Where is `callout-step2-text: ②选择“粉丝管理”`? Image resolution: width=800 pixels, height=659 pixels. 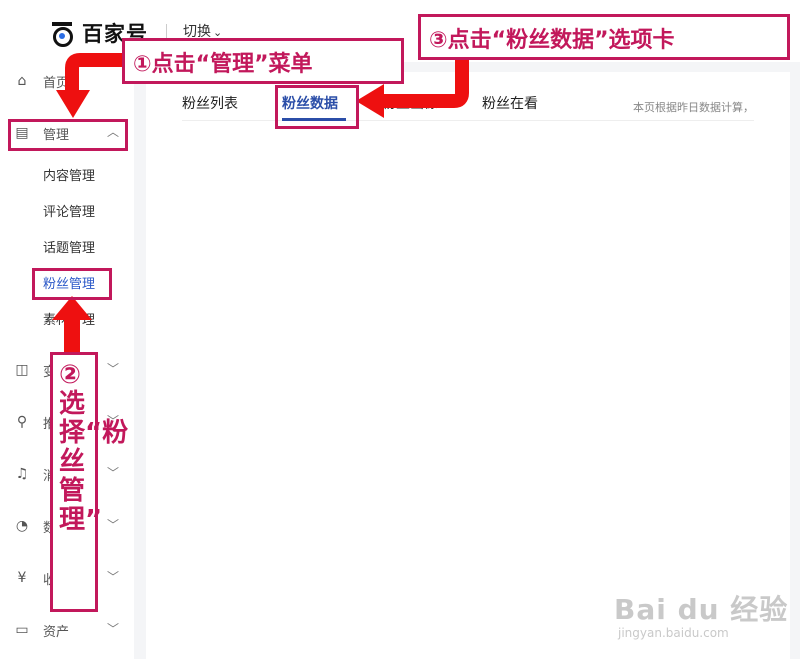 callout-step2-text: ②选择“粉丝管理” is located at coordinates (94, 447).